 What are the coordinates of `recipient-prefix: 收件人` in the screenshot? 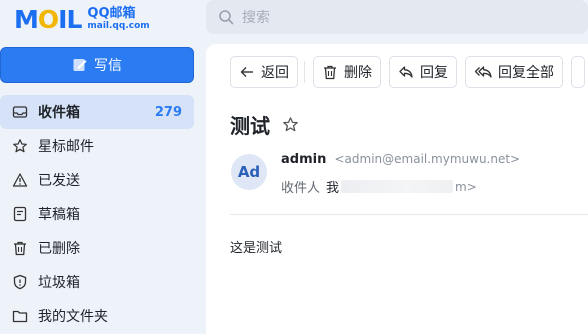 It's located at (301, 188).